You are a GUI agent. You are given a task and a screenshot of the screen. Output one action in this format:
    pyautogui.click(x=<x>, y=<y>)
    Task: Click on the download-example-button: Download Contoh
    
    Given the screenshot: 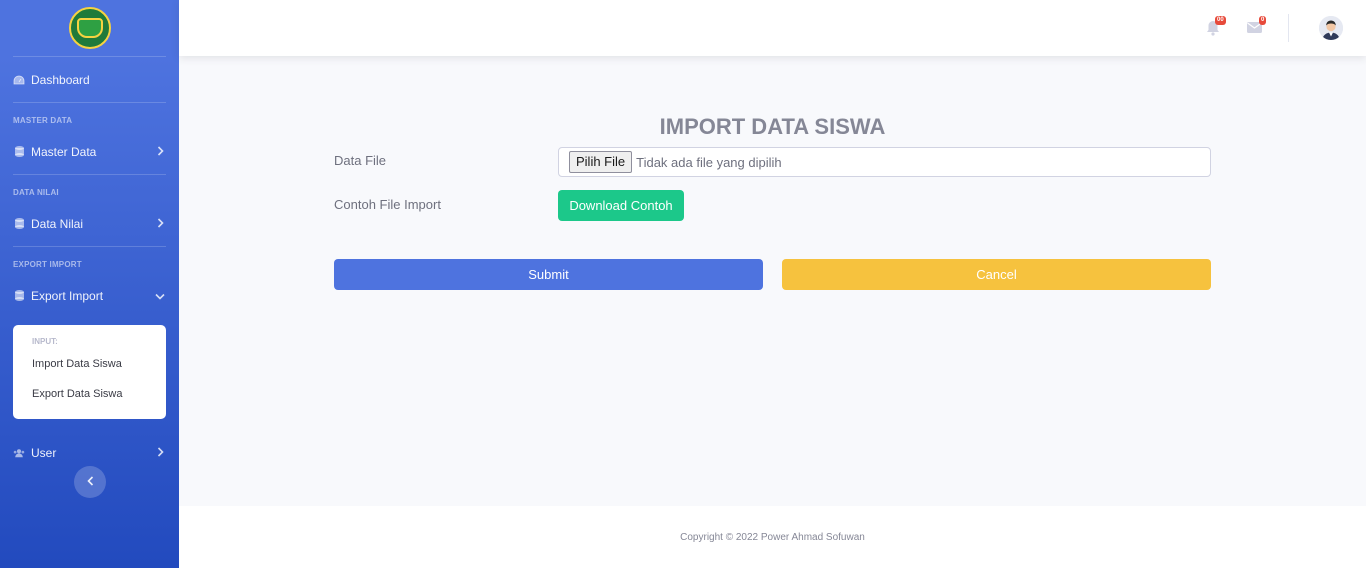 What is the action you would take?
    pyautogui.click(x=621, y=205)
    